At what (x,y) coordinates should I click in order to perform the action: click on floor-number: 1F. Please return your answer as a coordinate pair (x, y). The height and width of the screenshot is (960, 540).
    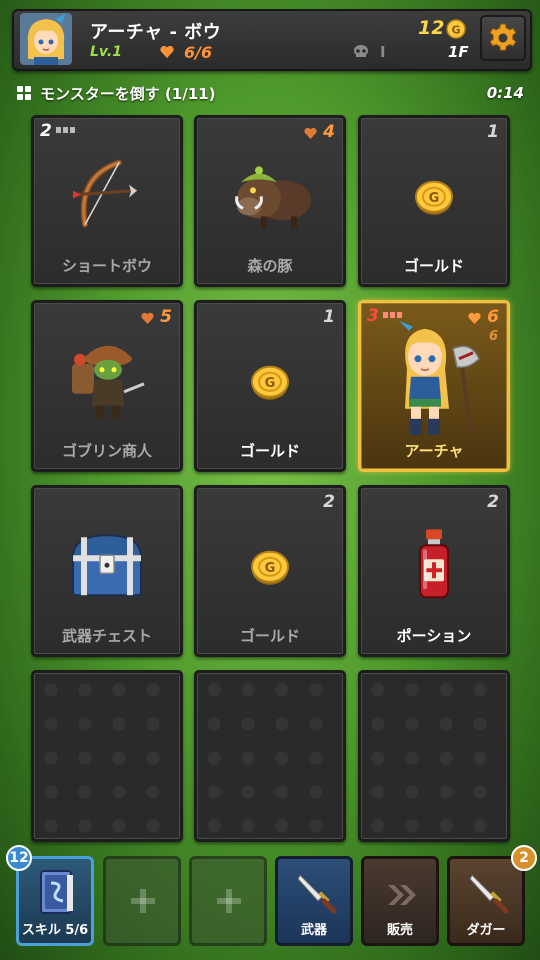
    Looking at the image, I should click on (458, 52).